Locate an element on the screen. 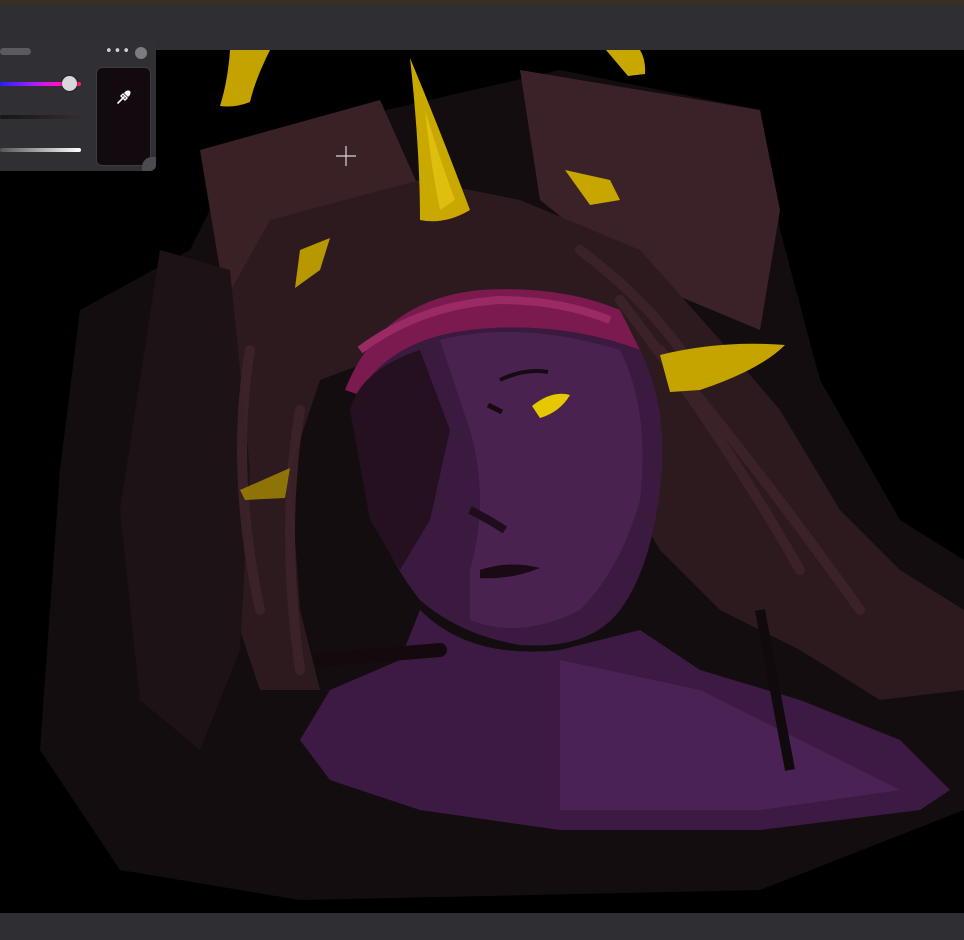 The image size is (964, 940). more-icon: ••• is located at coordinates (117, 52).